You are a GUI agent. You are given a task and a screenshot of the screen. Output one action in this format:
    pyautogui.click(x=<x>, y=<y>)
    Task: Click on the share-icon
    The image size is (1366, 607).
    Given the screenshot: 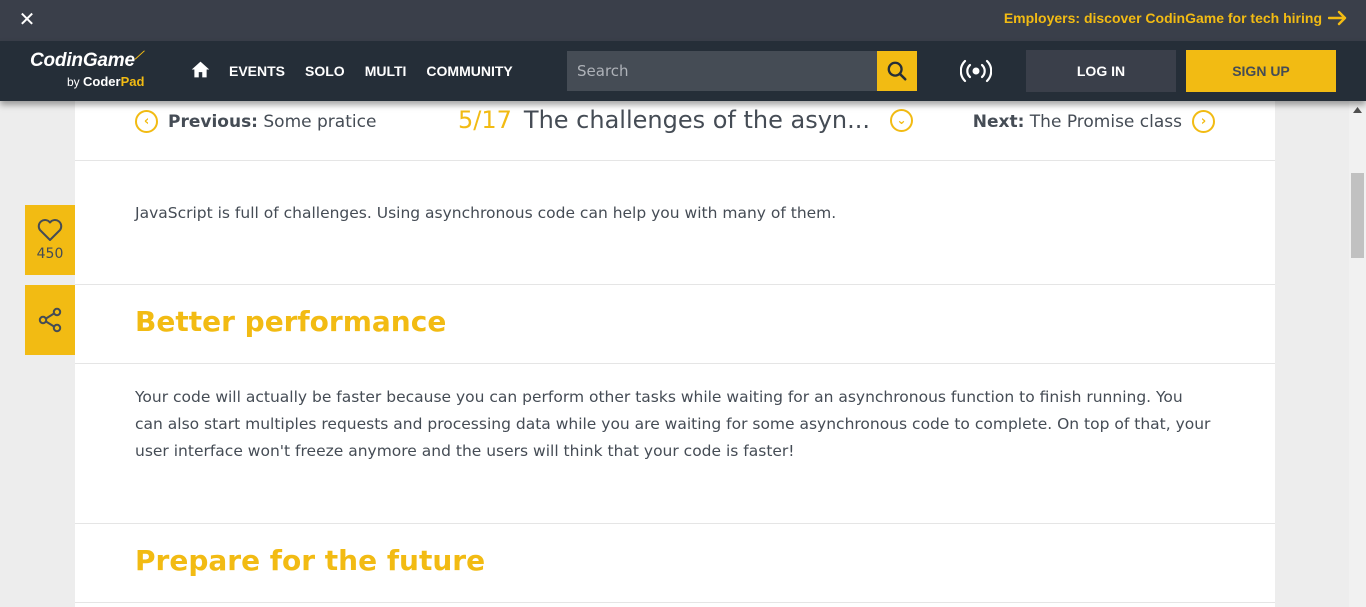 What is the action you would take?
    pyautogui.click(x=50, y=320)
    